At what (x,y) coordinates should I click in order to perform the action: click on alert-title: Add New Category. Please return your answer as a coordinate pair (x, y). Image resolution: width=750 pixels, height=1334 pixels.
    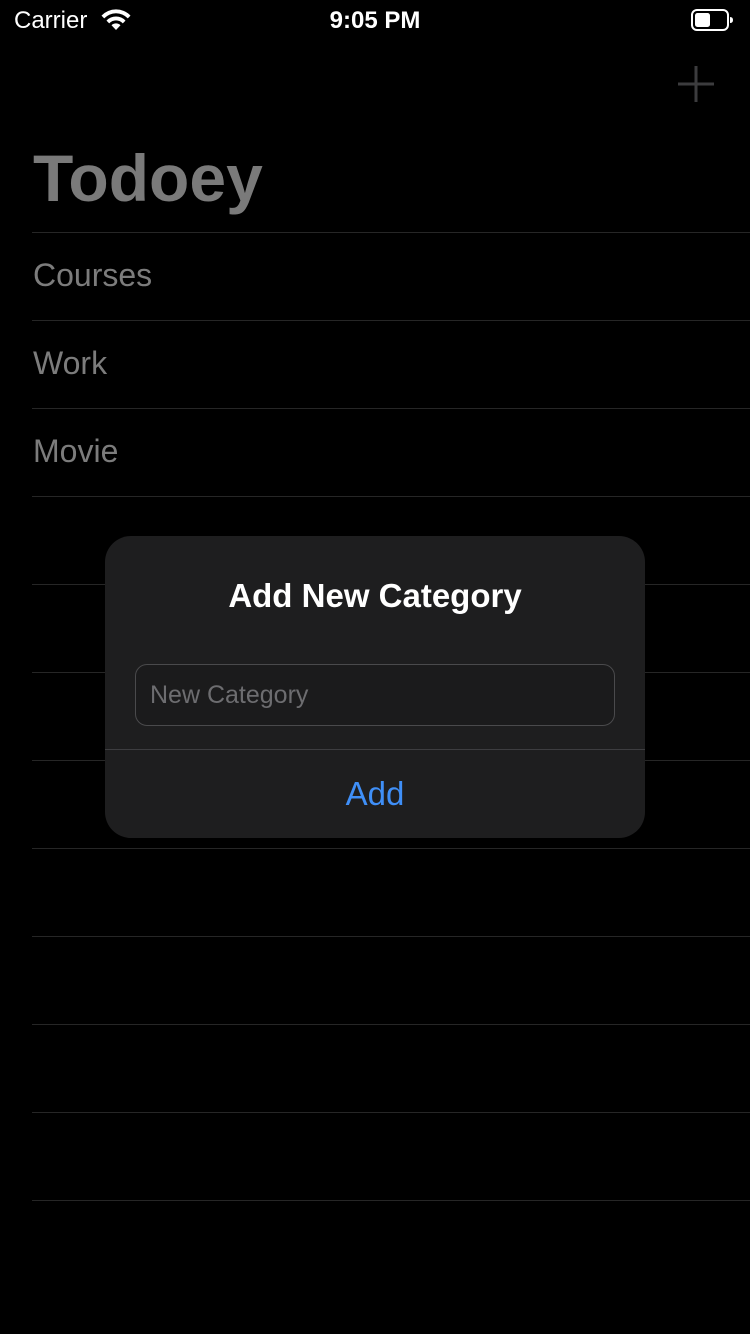
    Looking at the image, I should click on (375, 595).